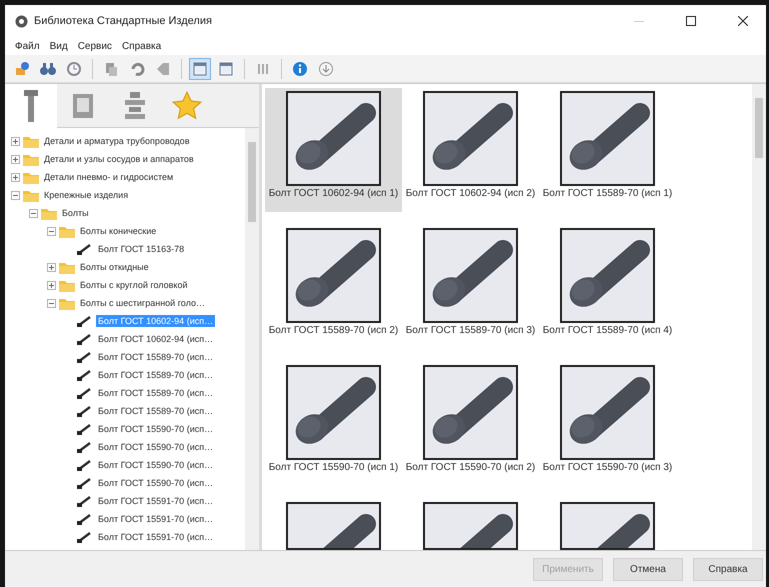  I want to click on star-icon, so click(187, 106).